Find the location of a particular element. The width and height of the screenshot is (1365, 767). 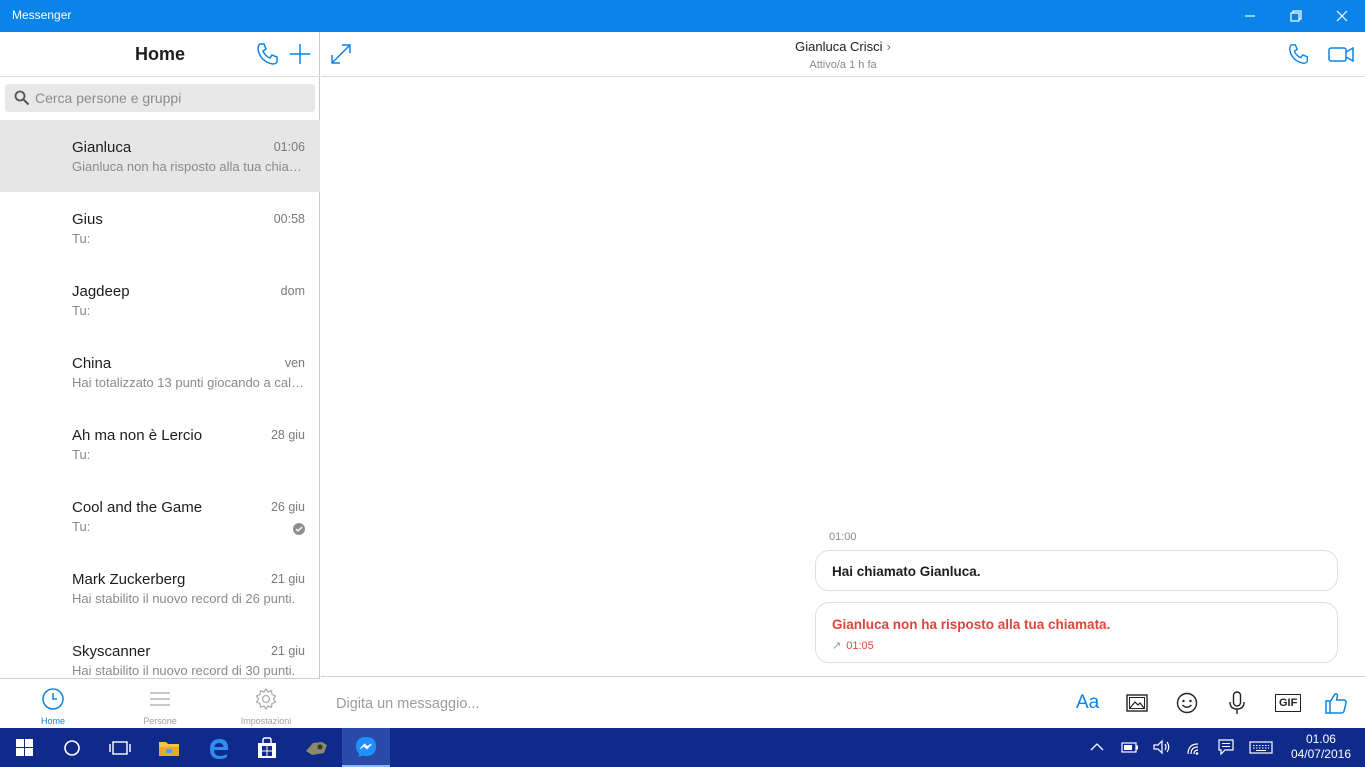

chevron-right-icon: › is located at coordinates (888, 46).